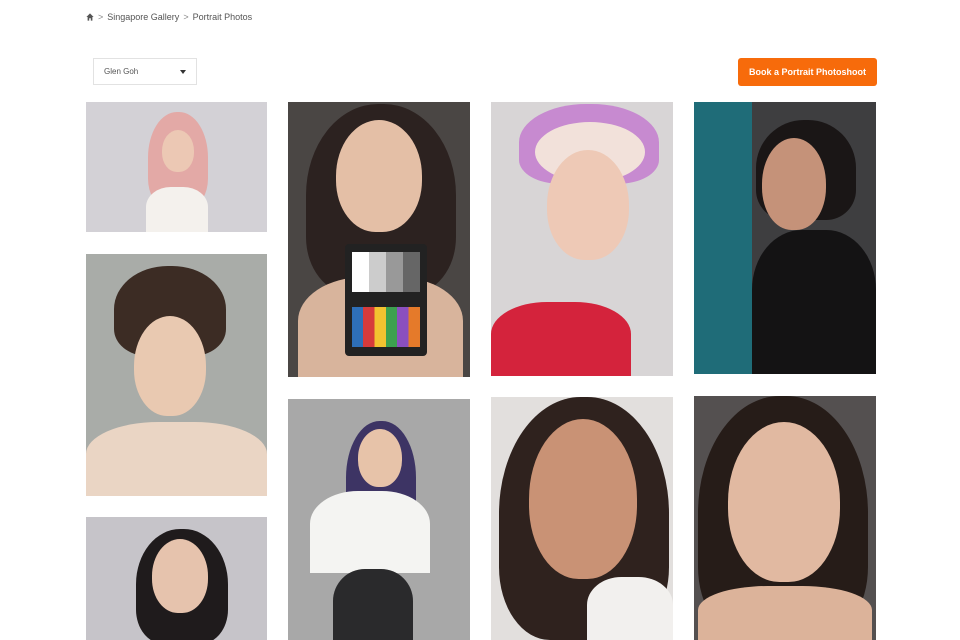  What do you see at coordinates (582, 518) in the screenshot?
I see `natural-closeup-portrait` at bounding box center [582, 518].